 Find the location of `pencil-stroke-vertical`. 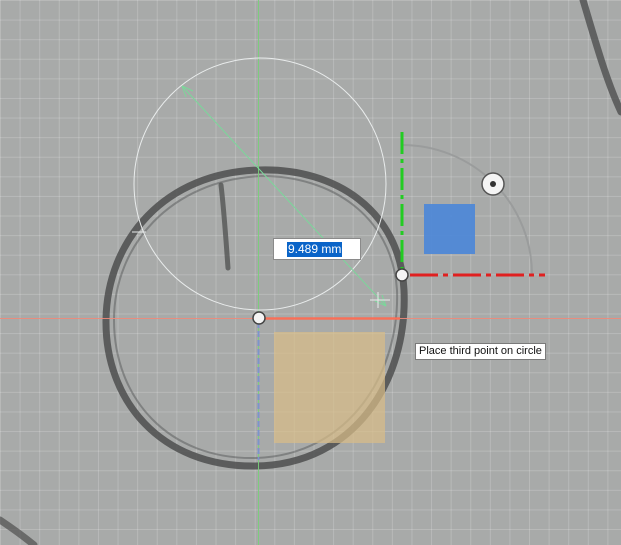

pencil-stroke-vertical is located at coordinates (224, 226).